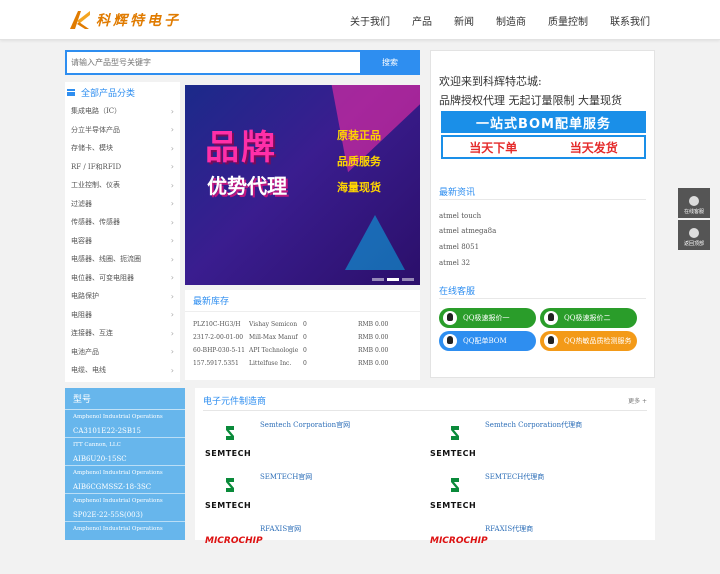  Describe the element at coordinates (637, 400) in the screenshot. I see `more-link: 更多 +` at that location.